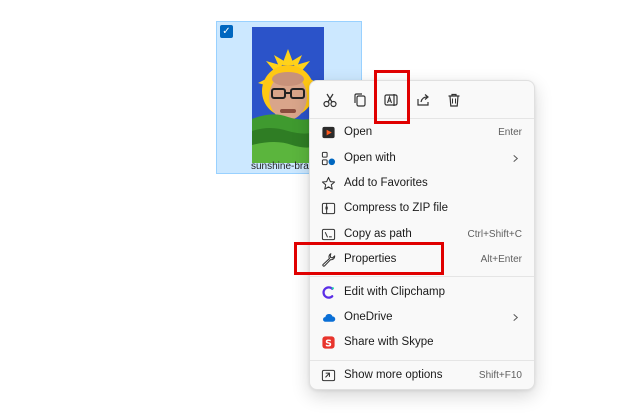 Image resolution: width=620 pixels, height=419 pixels. I want to click on path-icon, so click(328, 234).